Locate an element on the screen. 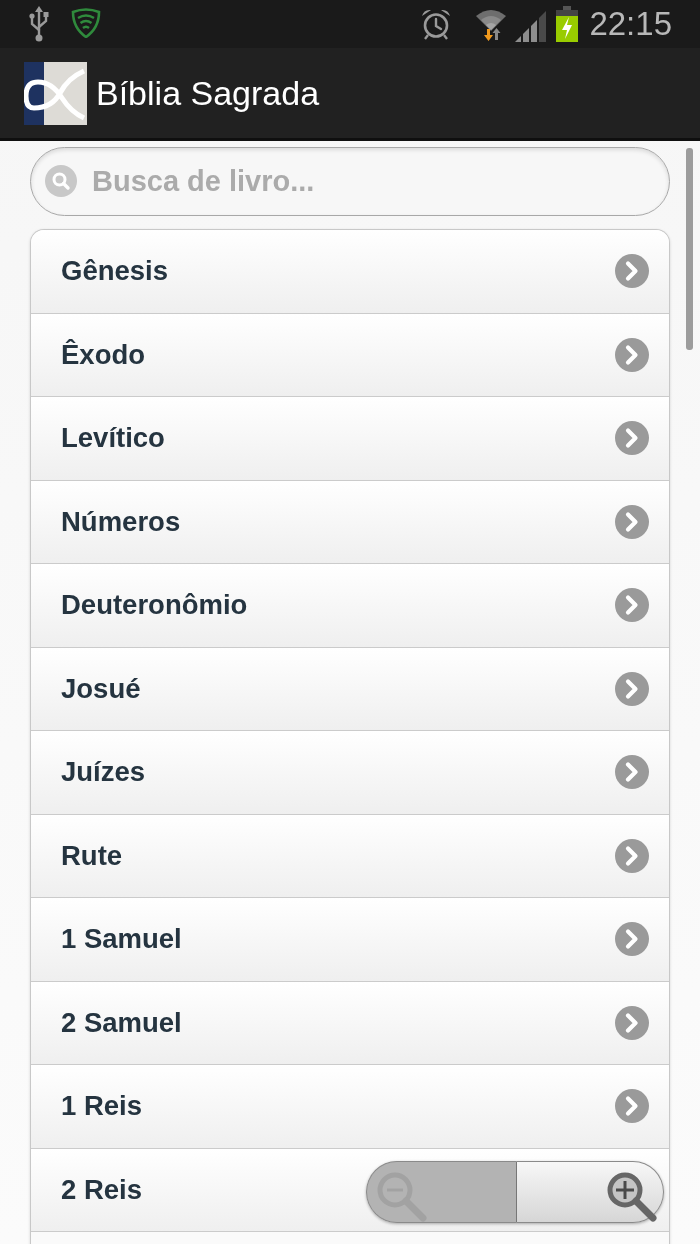  shield-icon is located at coordinates (86, 23).